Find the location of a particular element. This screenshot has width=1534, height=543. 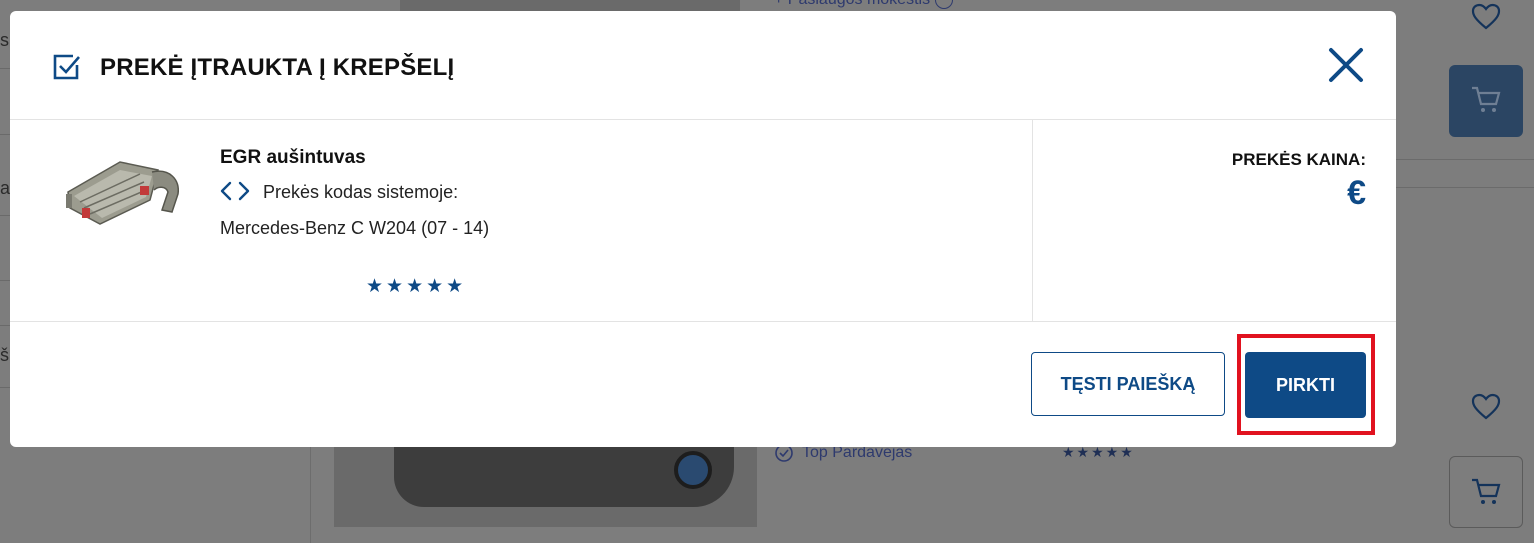

code-icon is located at coordinates (235, 191).